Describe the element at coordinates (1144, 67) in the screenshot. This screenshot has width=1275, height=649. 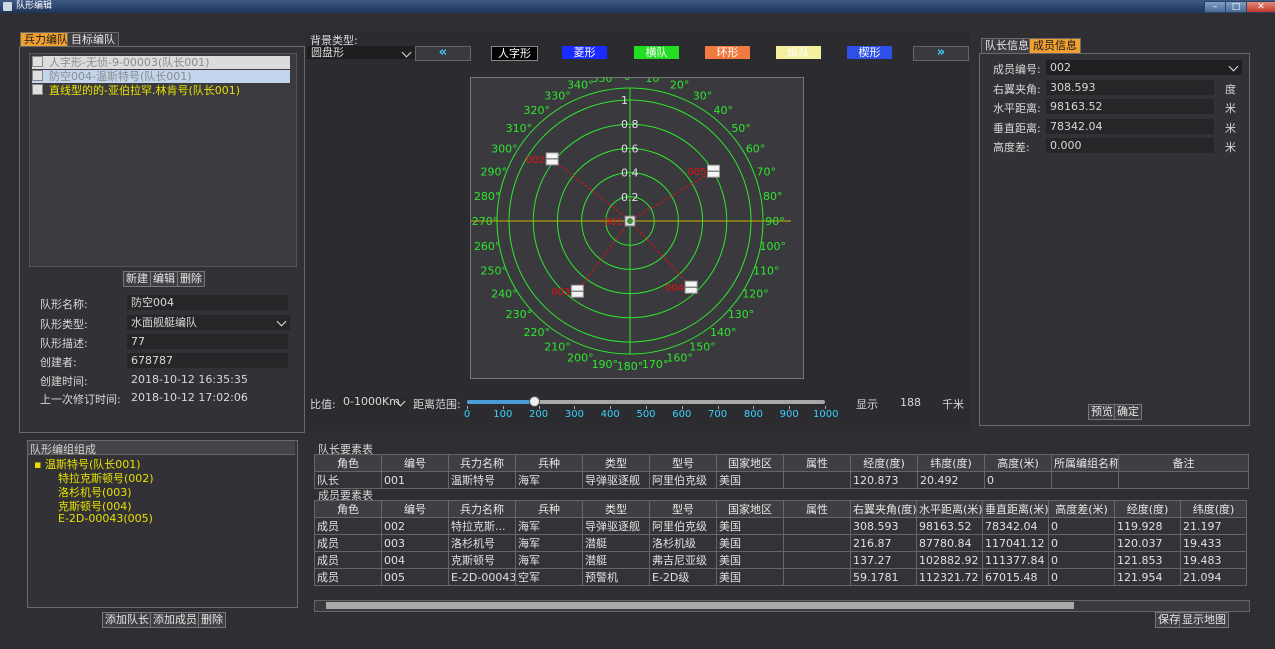
I see `member-id-select: 002` at that location.